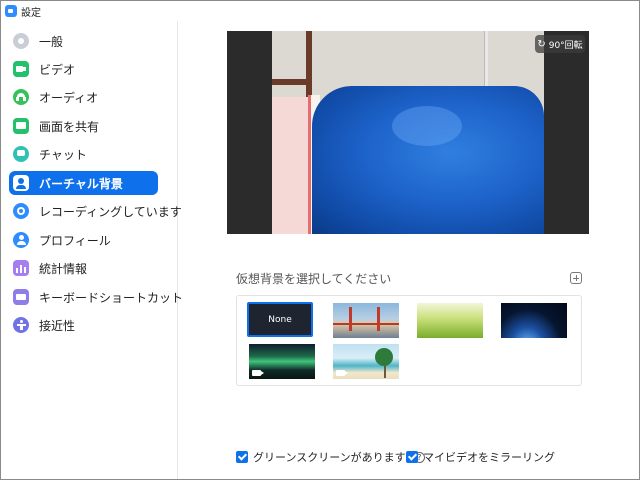 This screenshot has height=480, width=640. I want to click on sidebar-item-audio: オーディオ, so click(83, 97).